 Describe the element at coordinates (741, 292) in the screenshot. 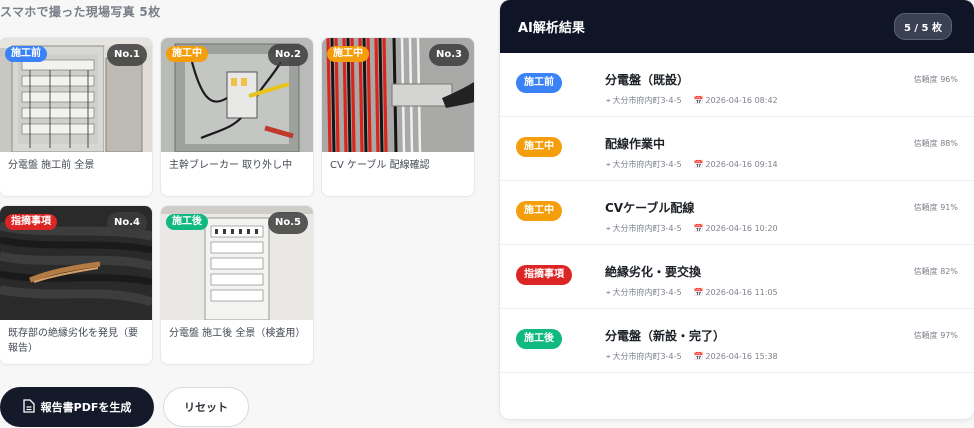

I see `result-datetime: 2026-04-16 11:05` at that location.